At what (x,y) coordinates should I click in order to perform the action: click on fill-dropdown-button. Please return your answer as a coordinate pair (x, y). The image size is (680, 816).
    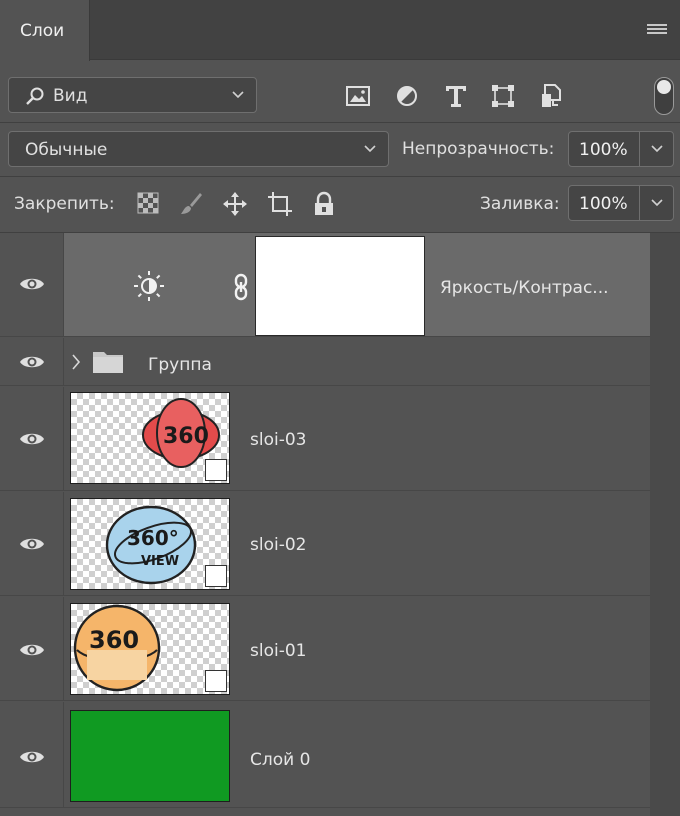
    Looking at the image, I should click on (656, 203).